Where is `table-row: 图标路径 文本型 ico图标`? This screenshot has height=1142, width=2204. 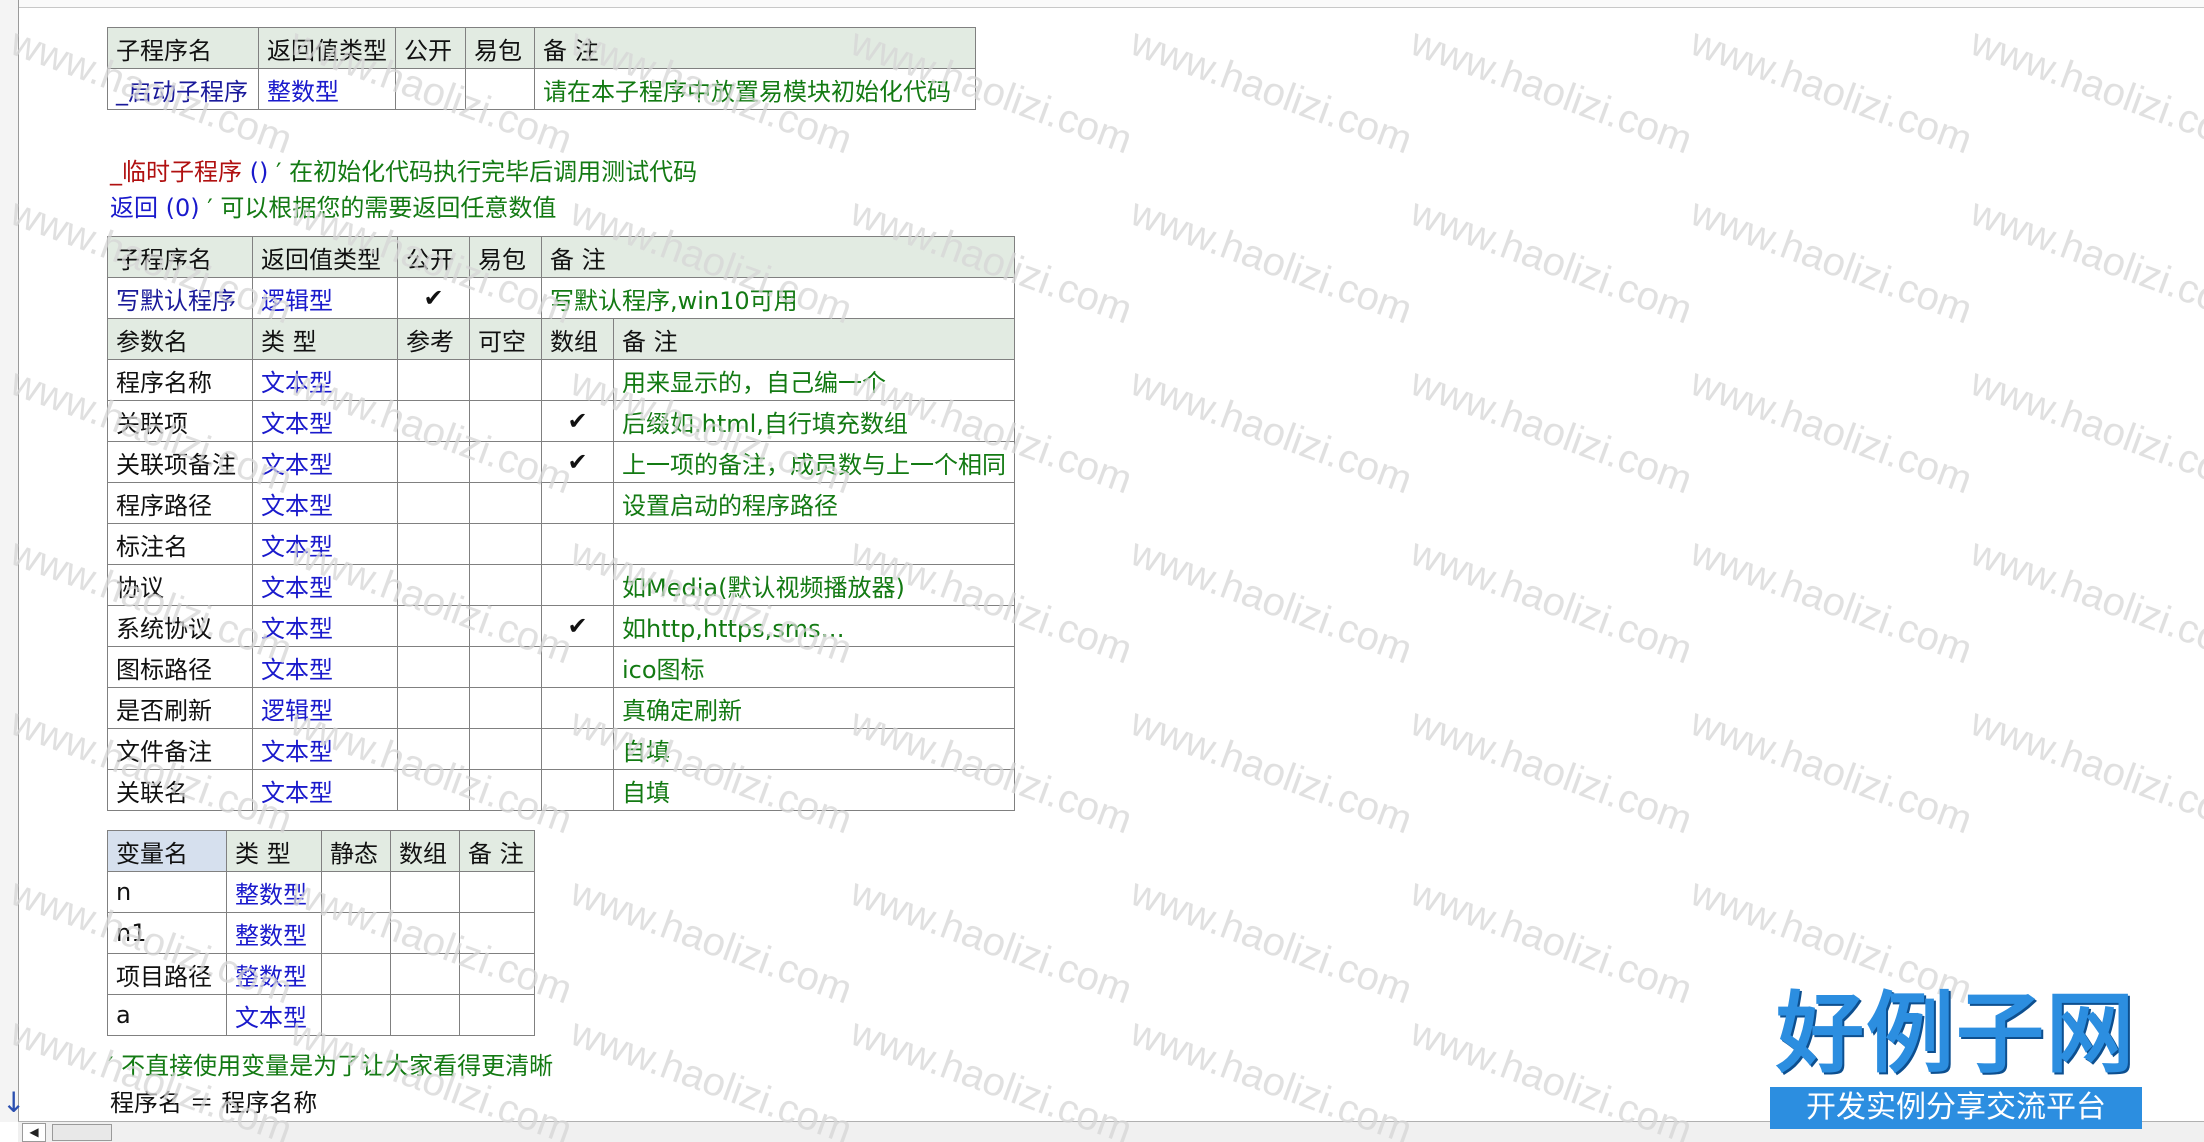
table-row: 图标路径 文本型 ico图标 is located at coordinates (561, 667).